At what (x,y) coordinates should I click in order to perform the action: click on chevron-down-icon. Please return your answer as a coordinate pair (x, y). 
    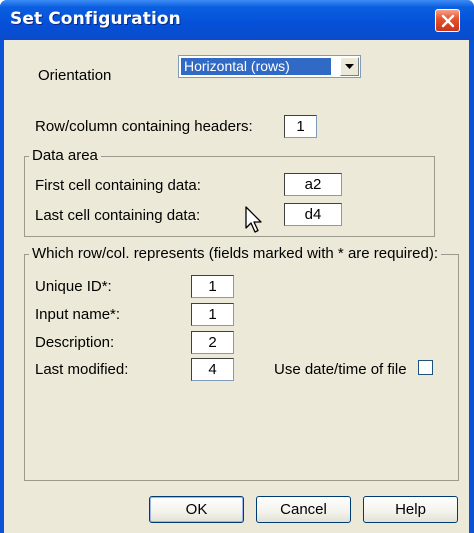
    Looking at the image, I should click on (349, 66).